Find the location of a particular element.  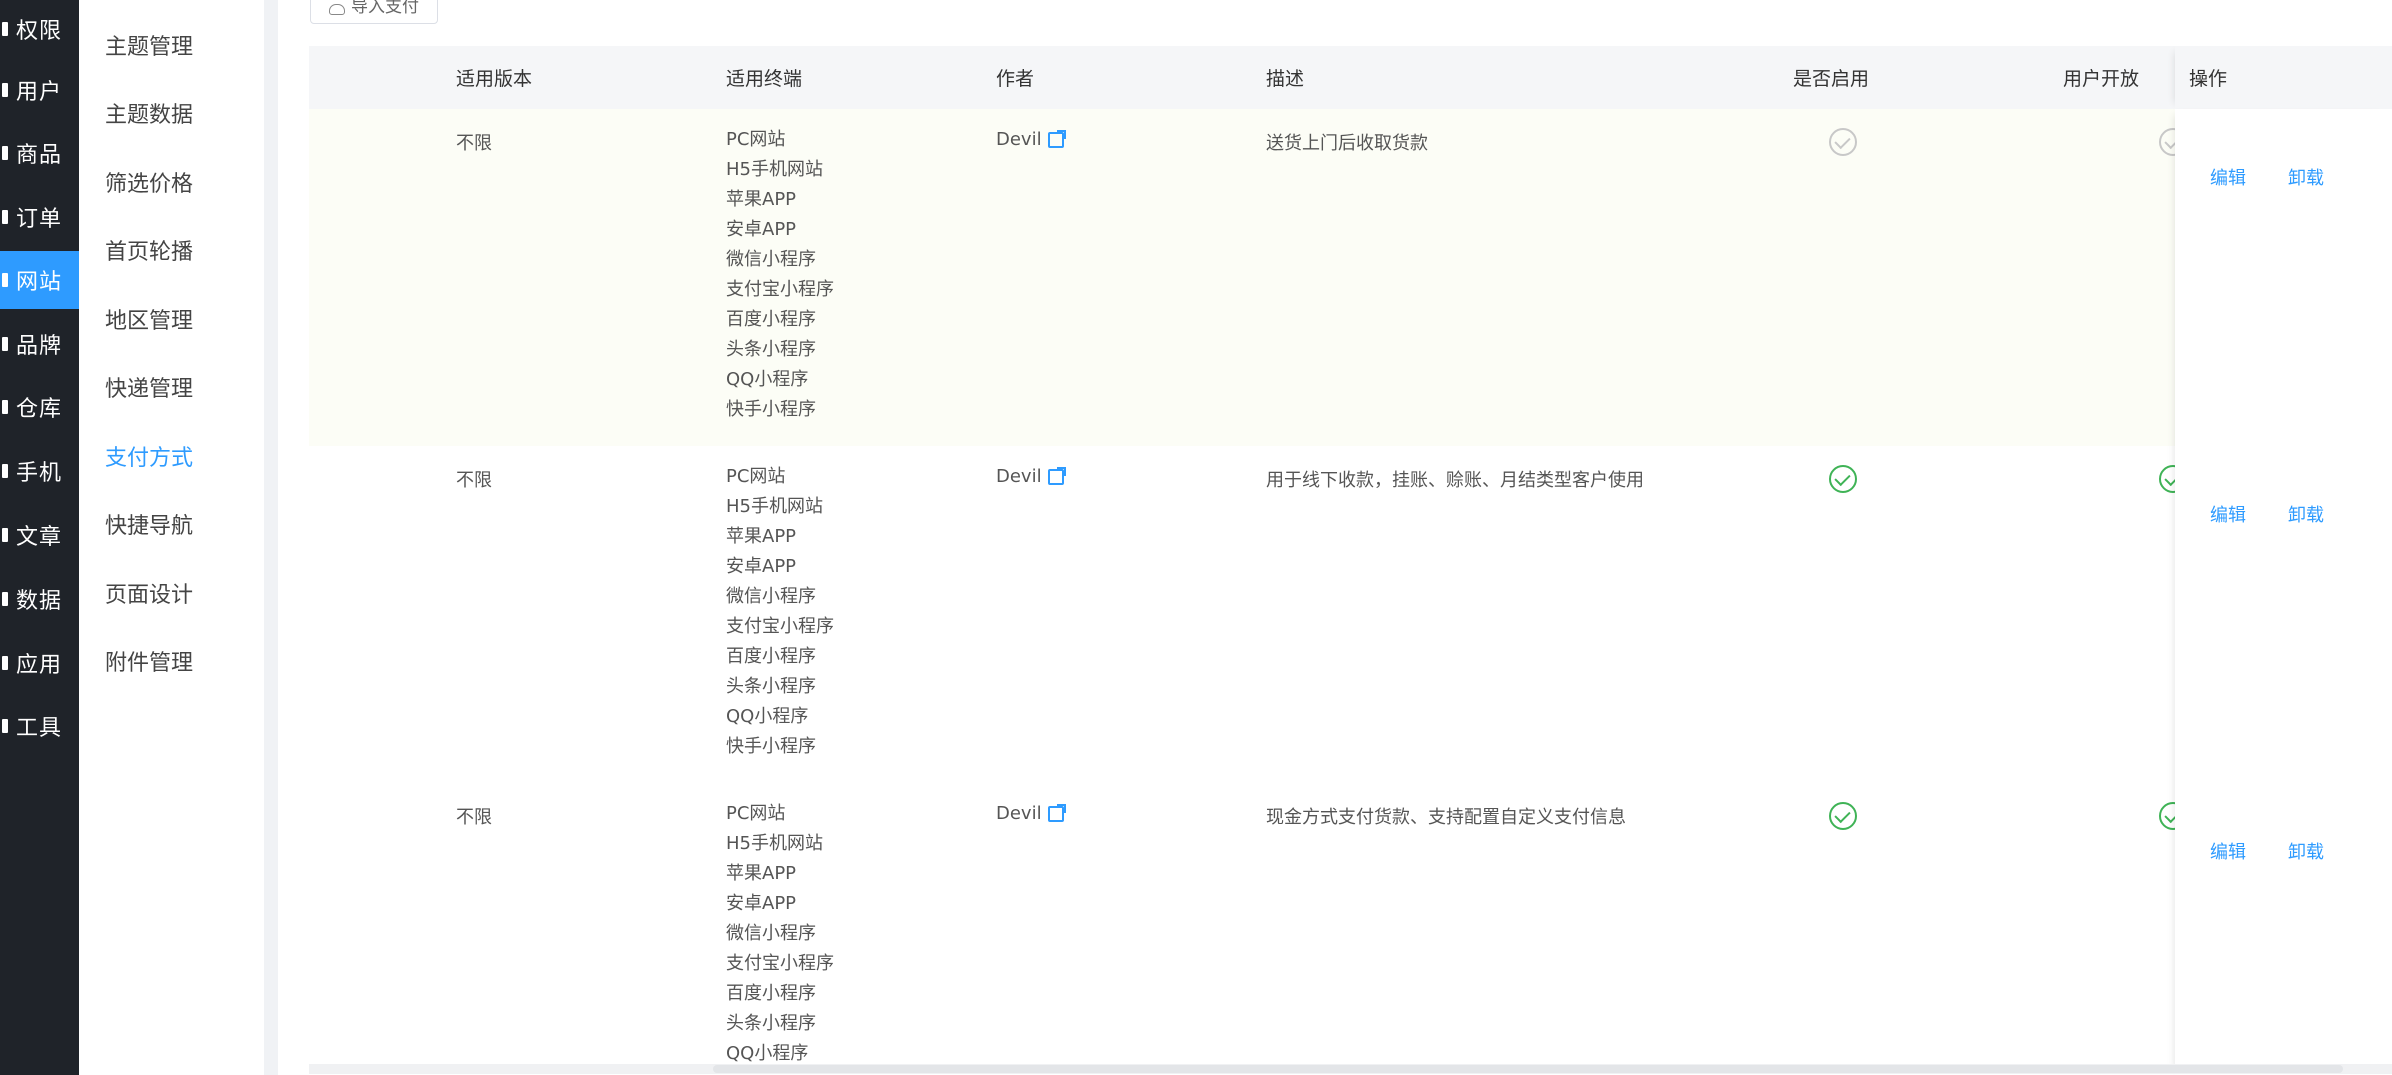

subnav-item-payment: 支付方式 is located at coordinates (149, 456).